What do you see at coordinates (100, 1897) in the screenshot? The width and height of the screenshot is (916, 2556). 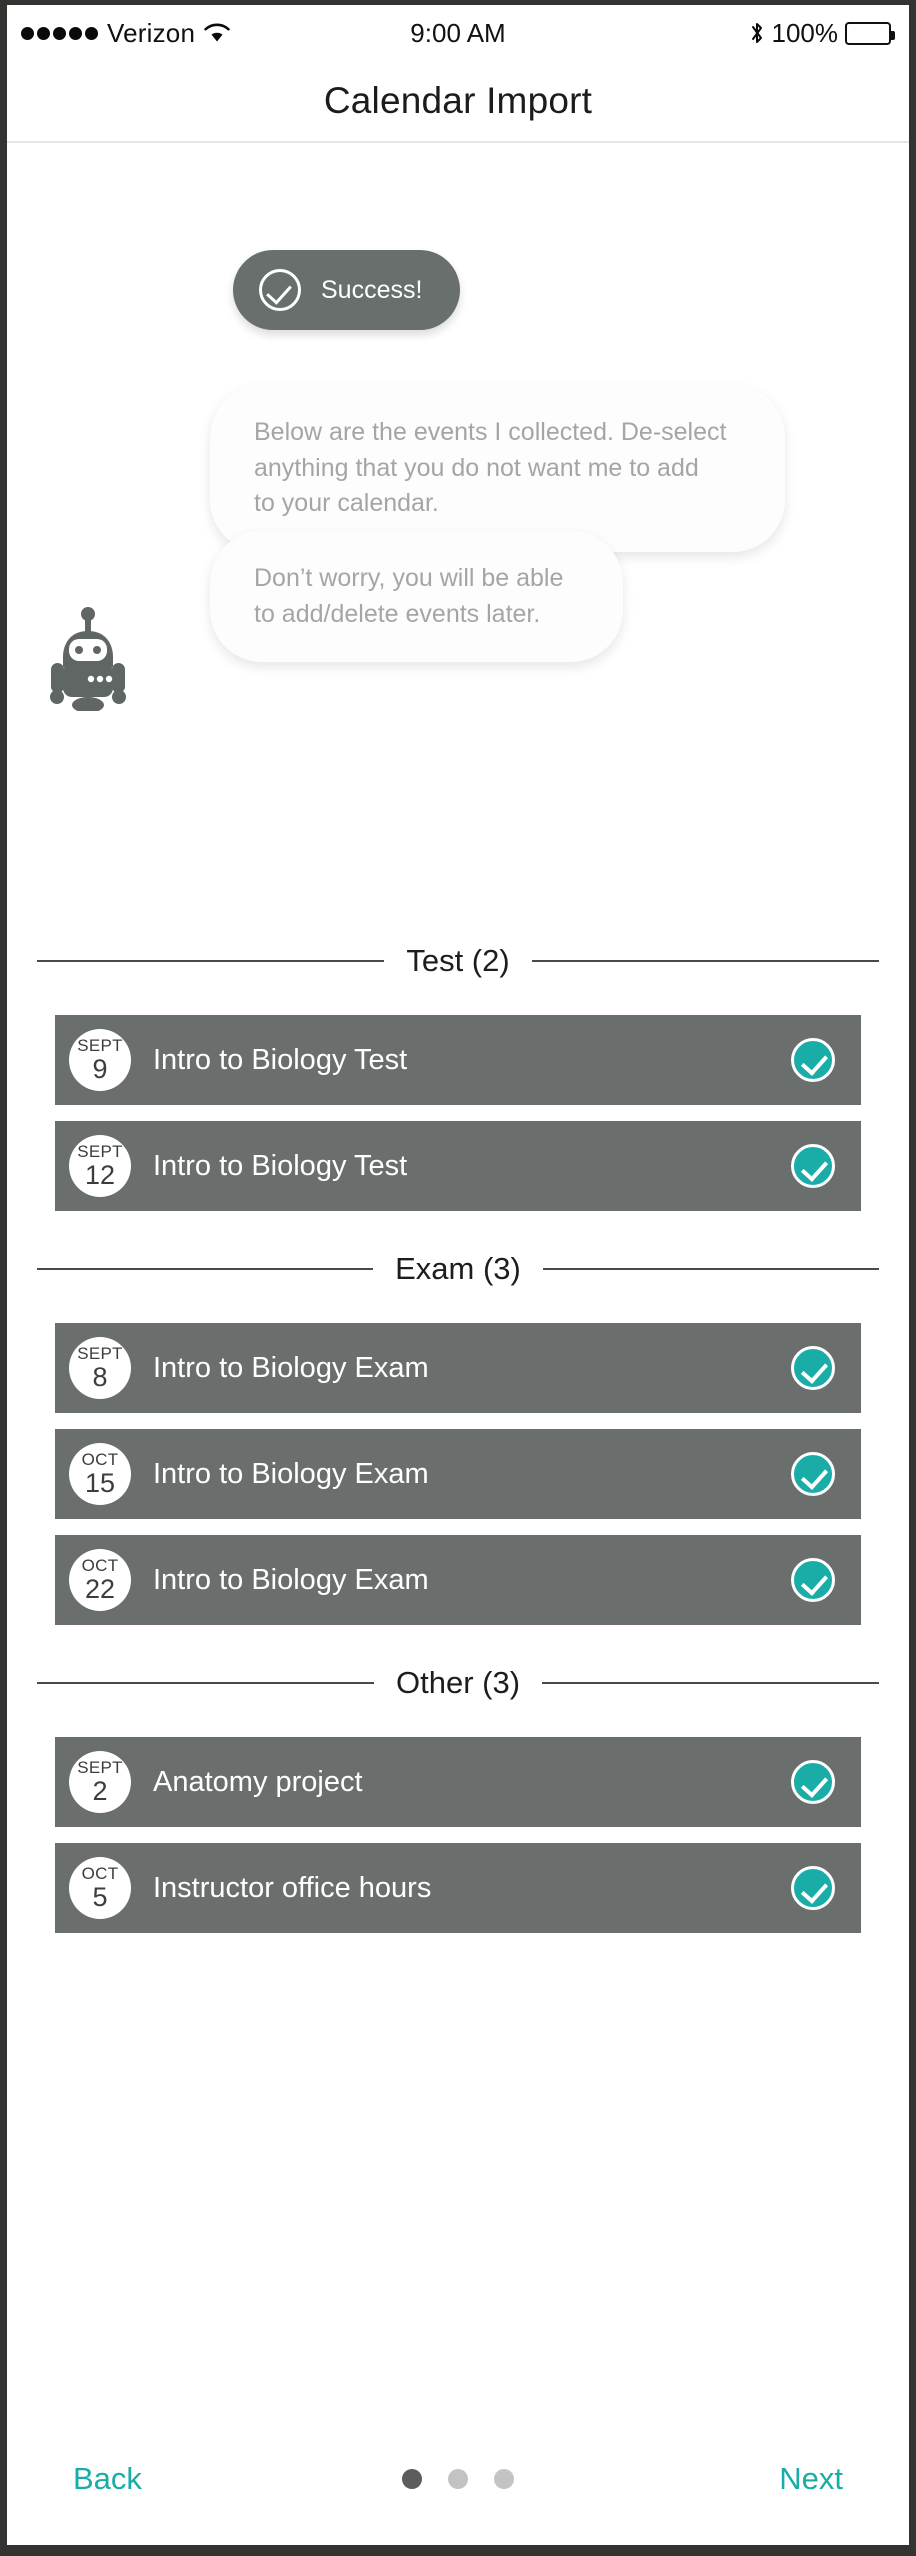 I see `date-day: 5` at bounding box center [100, 1897].